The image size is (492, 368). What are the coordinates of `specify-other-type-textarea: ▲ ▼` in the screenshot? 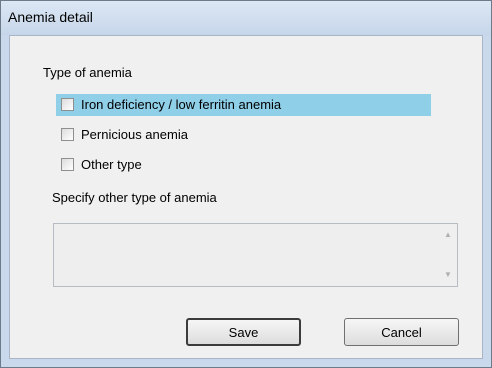 It's located at (255, 255).